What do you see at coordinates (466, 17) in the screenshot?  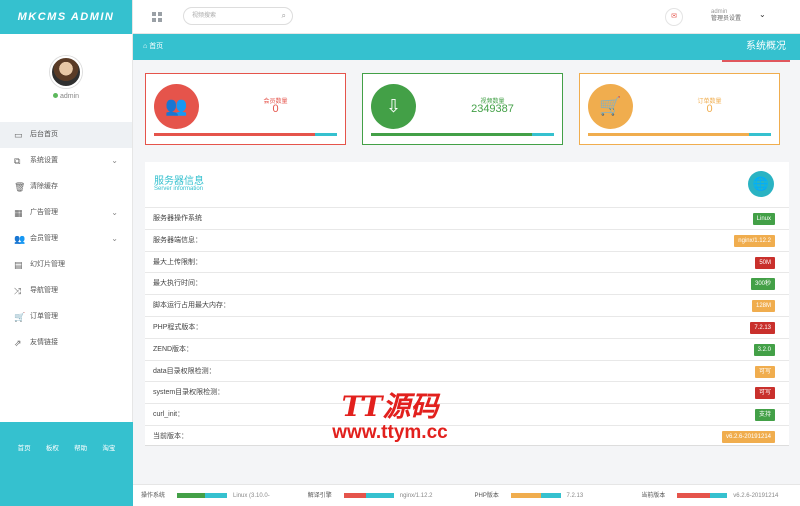 I see `topbar: 视频搜索 ⌕ ✉ admin 管理员设置 ⌄` at bounding box center [466, 17].